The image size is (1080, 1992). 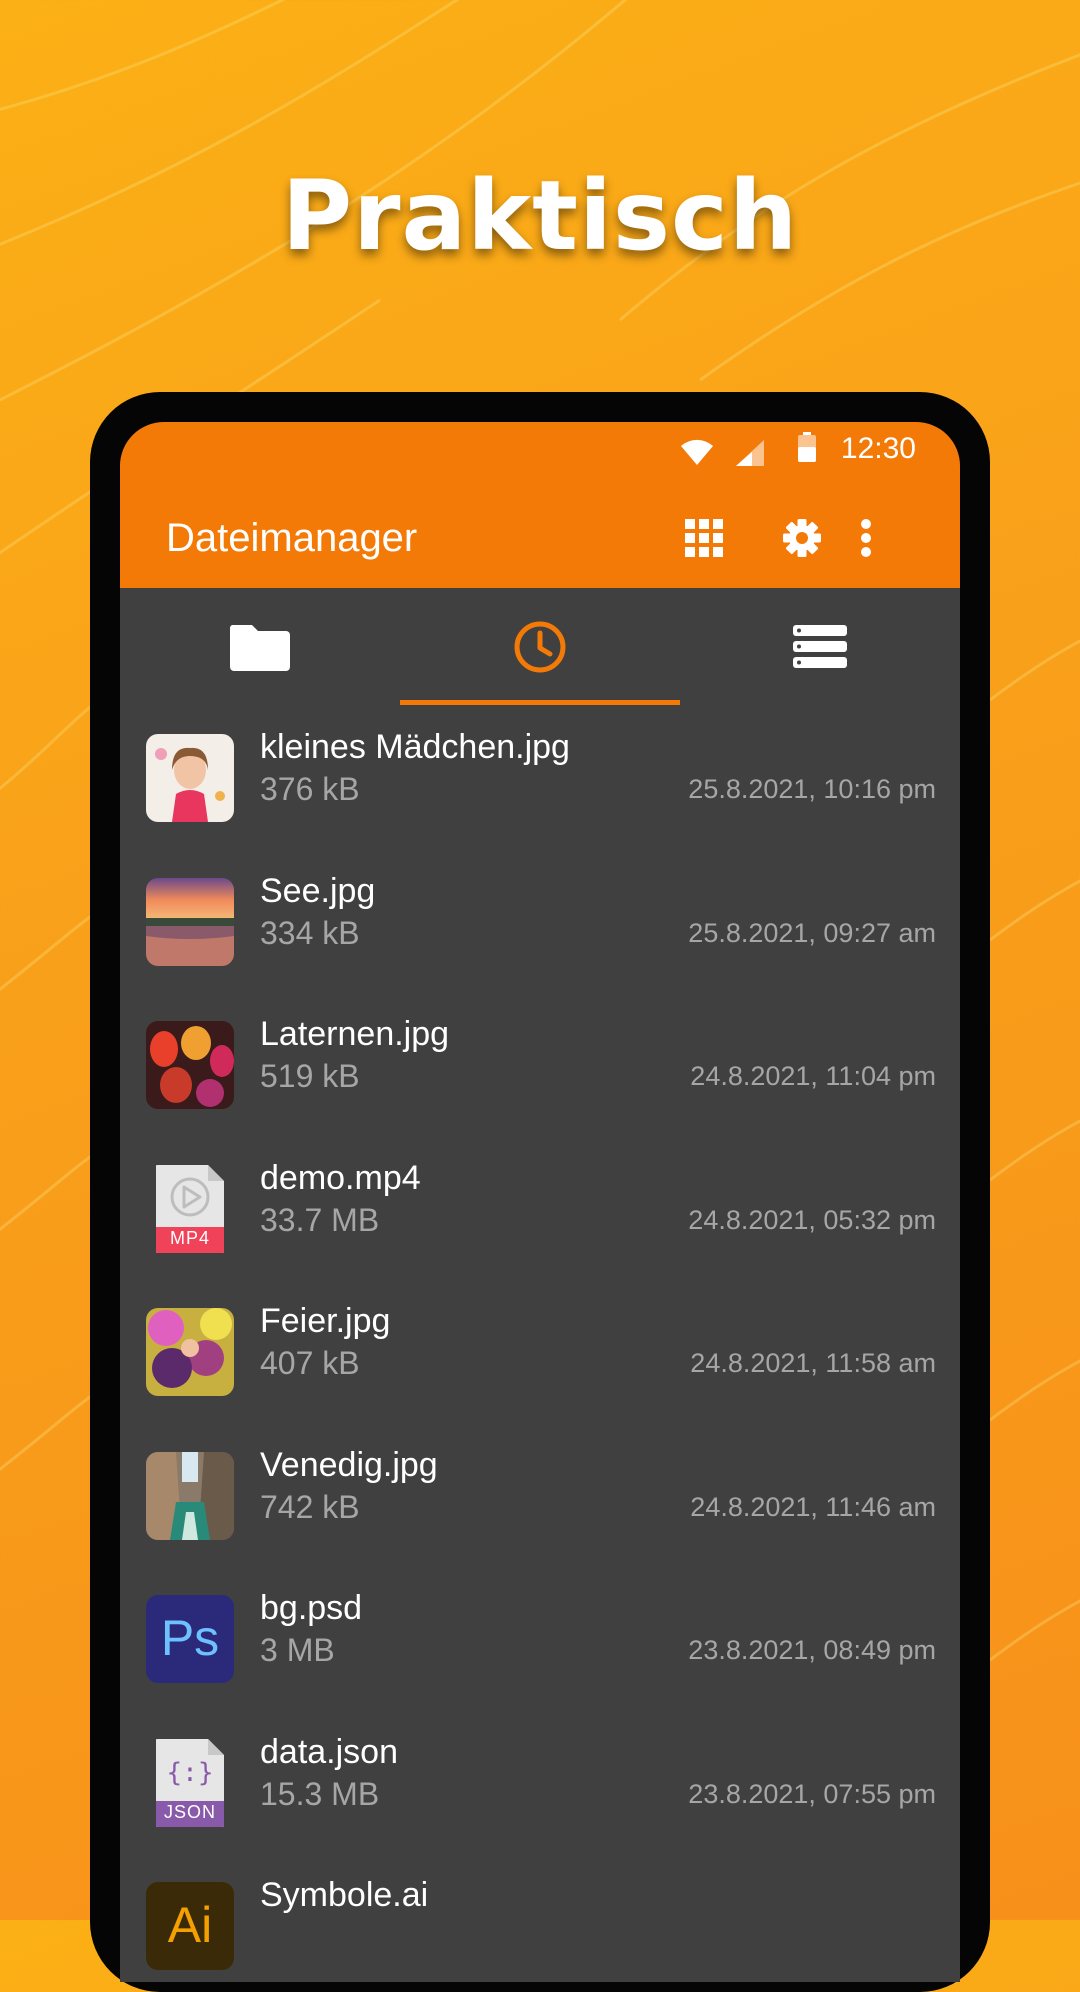 I want to click on list-item: Venedig.jpg 742 kB 24.8.2021, 11:46 am, so click(x=540, y=1496).